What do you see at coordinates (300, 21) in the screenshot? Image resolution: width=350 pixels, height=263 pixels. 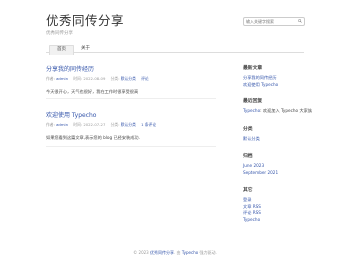 I see `search-icon` at bounding box center [300, 21].